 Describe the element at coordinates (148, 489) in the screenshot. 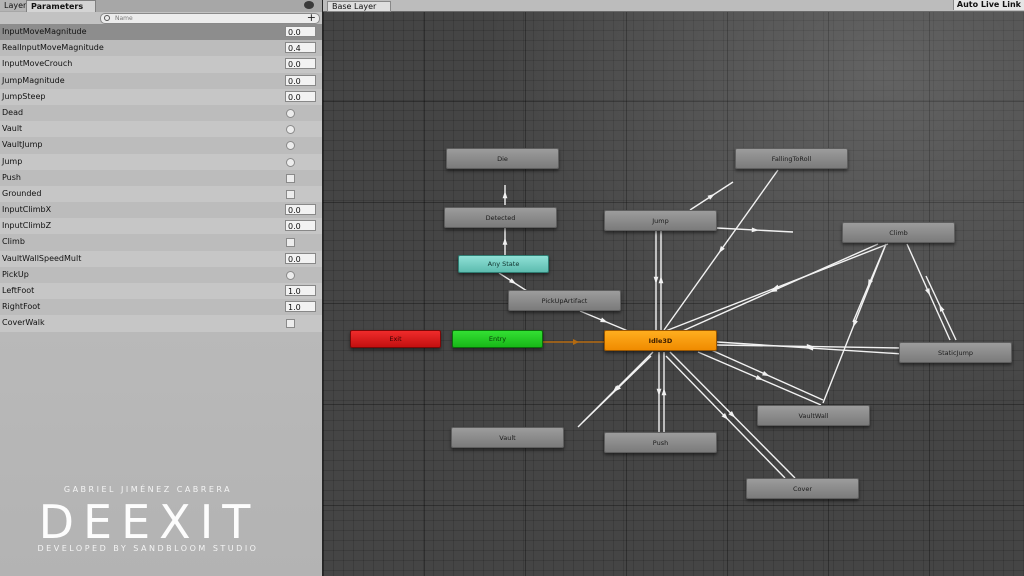

I see `watermark-author: GABRIEL JIMÉNEZ CABRERA` at that location.